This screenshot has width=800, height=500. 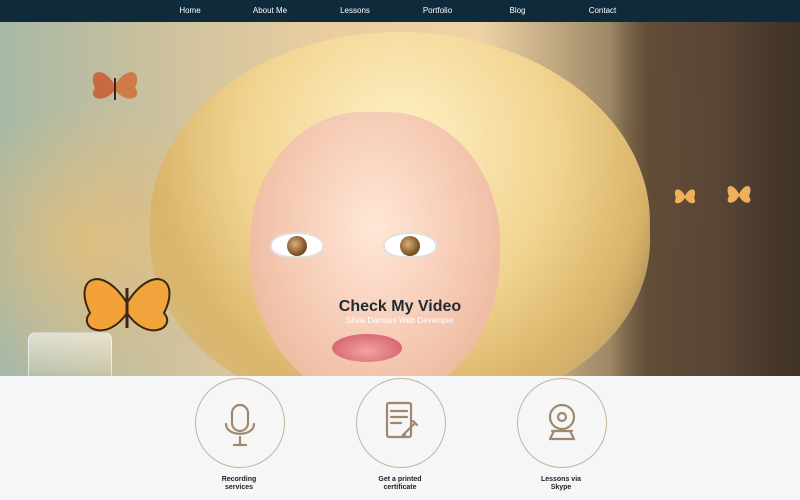 What do you see at coordinates (518, 11) in the screenshot?
I see `nav-blog: Blog` at bounding box center [518, 11].